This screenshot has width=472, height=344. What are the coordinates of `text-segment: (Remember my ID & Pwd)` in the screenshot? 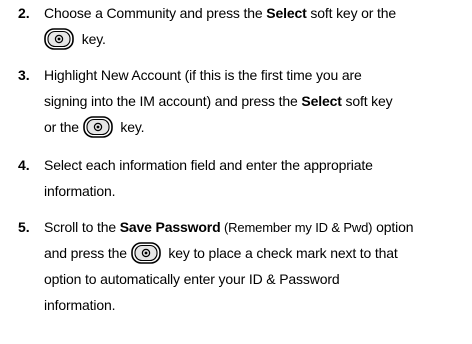 It's located at (296, 227).